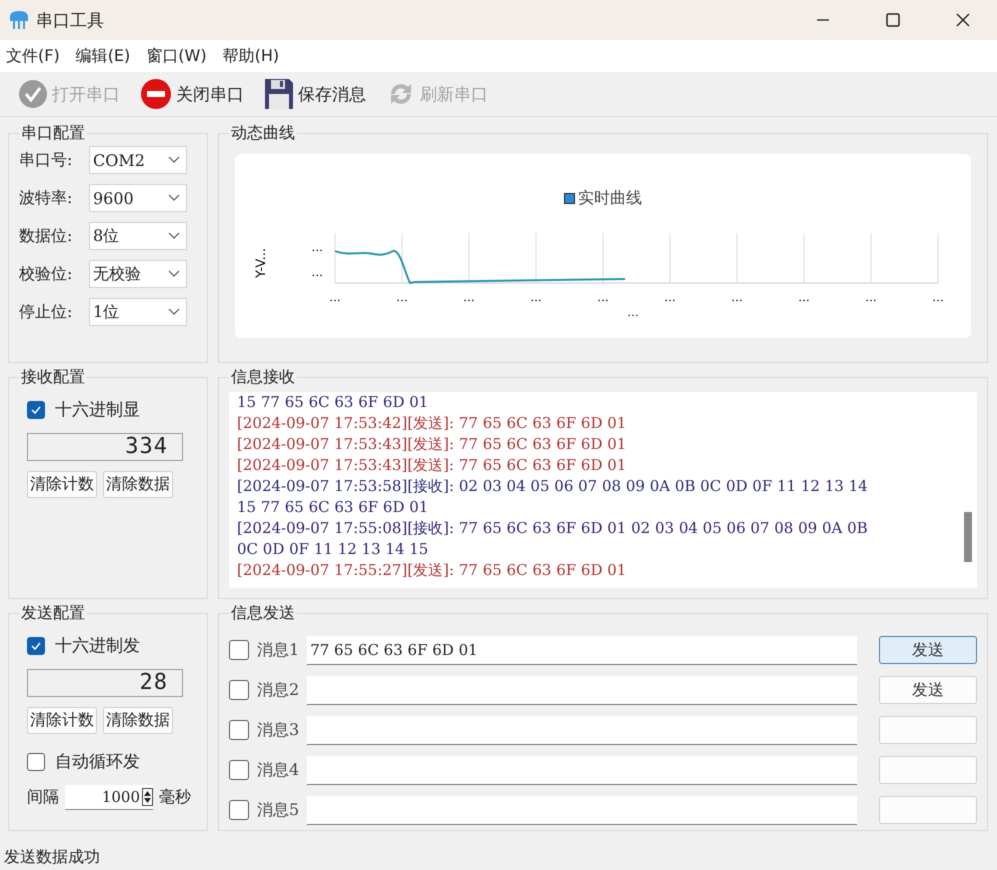 The image size is (997, 870). Describe the element at coordinates (138, 274) in the screenshot. I see `dropdown: 无校验` at that location.